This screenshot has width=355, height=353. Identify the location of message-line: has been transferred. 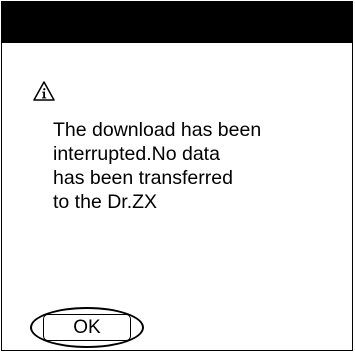
(143, 178).